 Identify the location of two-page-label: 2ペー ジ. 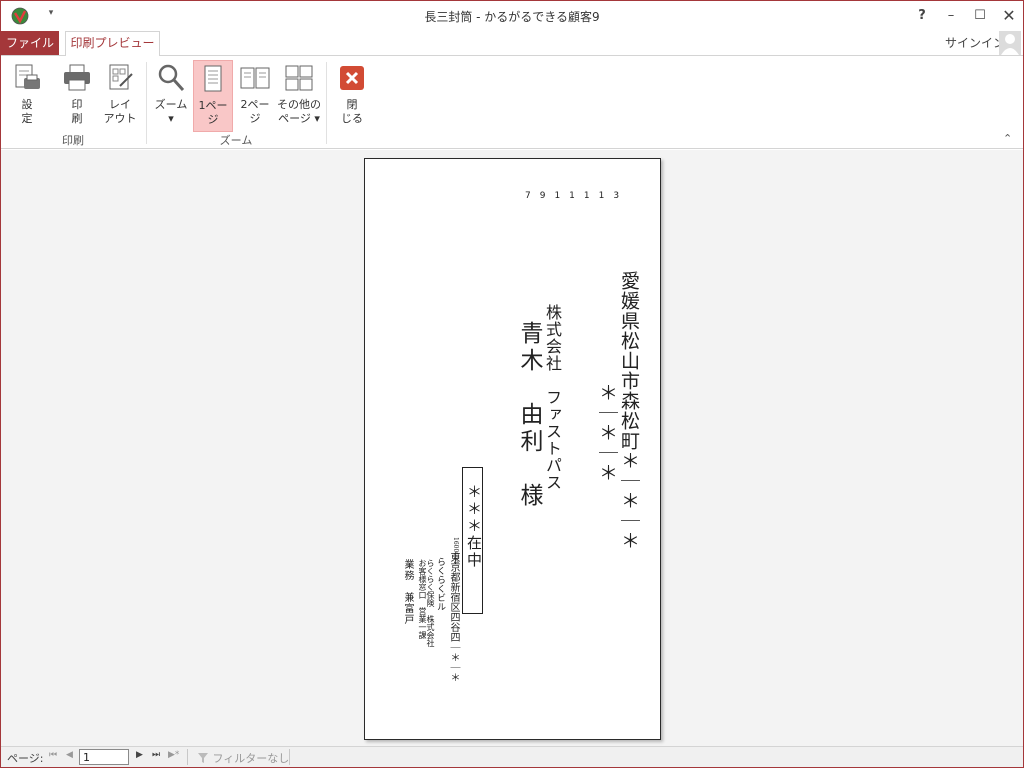
(255, 111).